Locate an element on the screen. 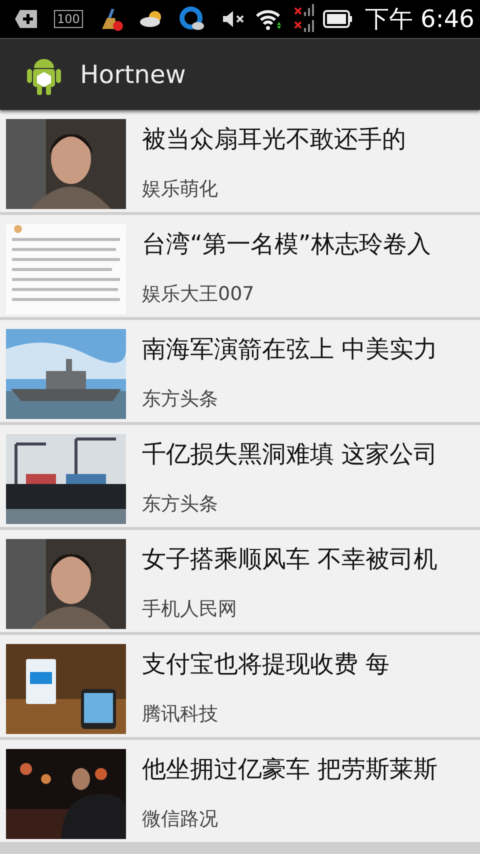 This screenshot has width=480, height=854. news-title: 千亿损失黑洞难填 这家公司 is located at coordinates (290, 454).